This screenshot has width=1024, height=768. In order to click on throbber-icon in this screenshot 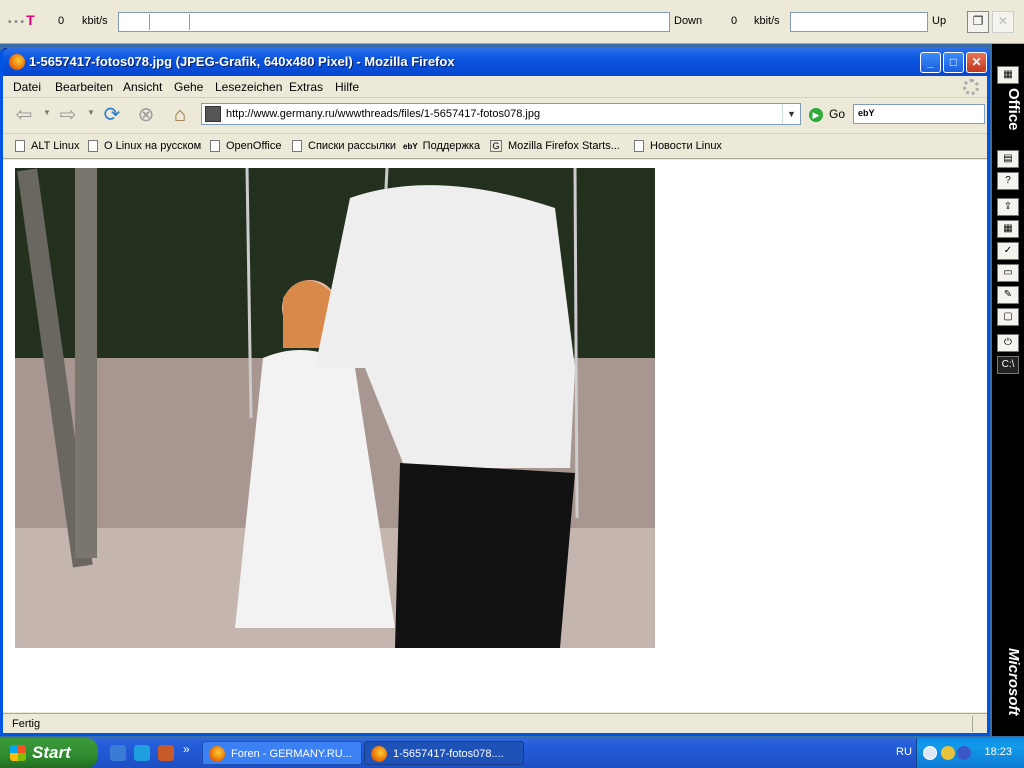, I will do `click(971, 87)`.